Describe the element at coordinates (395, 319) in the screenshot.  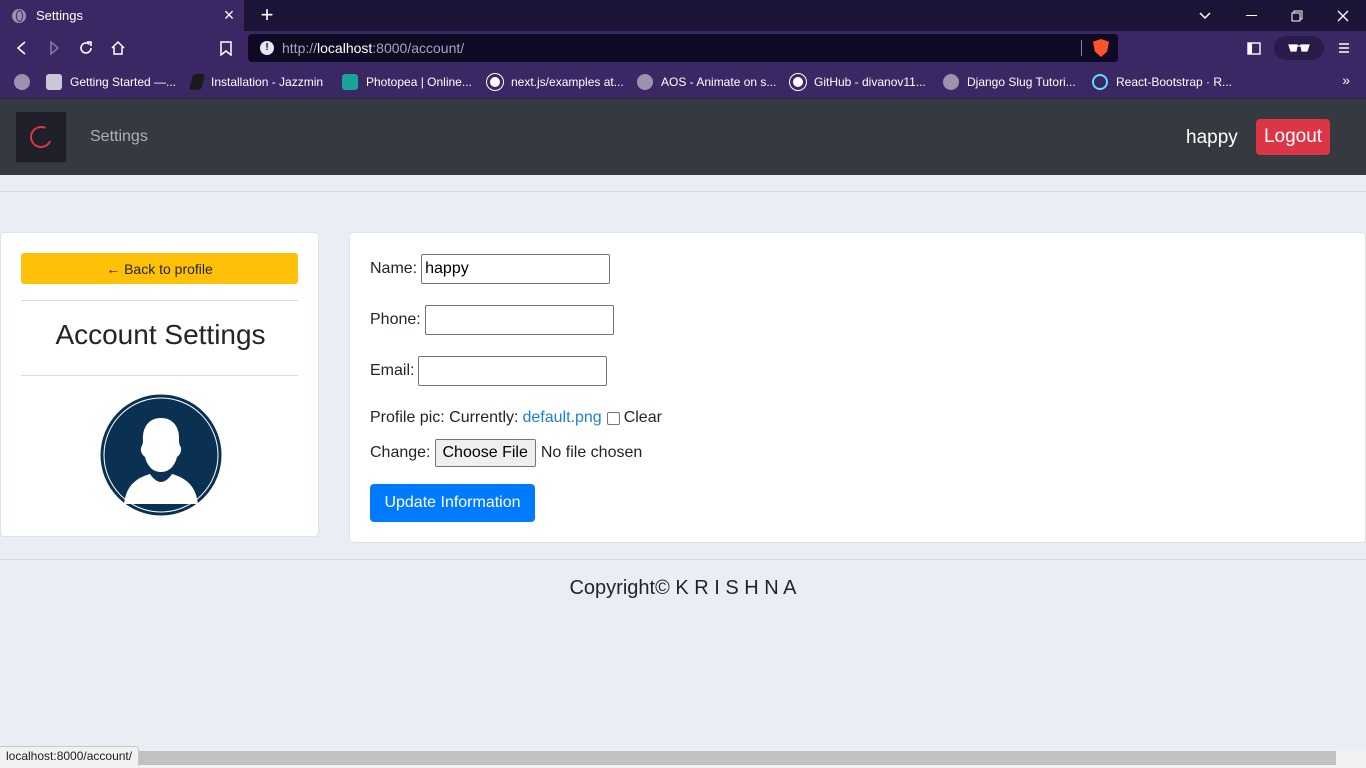
I see `phone-label: Phone:` at that location.